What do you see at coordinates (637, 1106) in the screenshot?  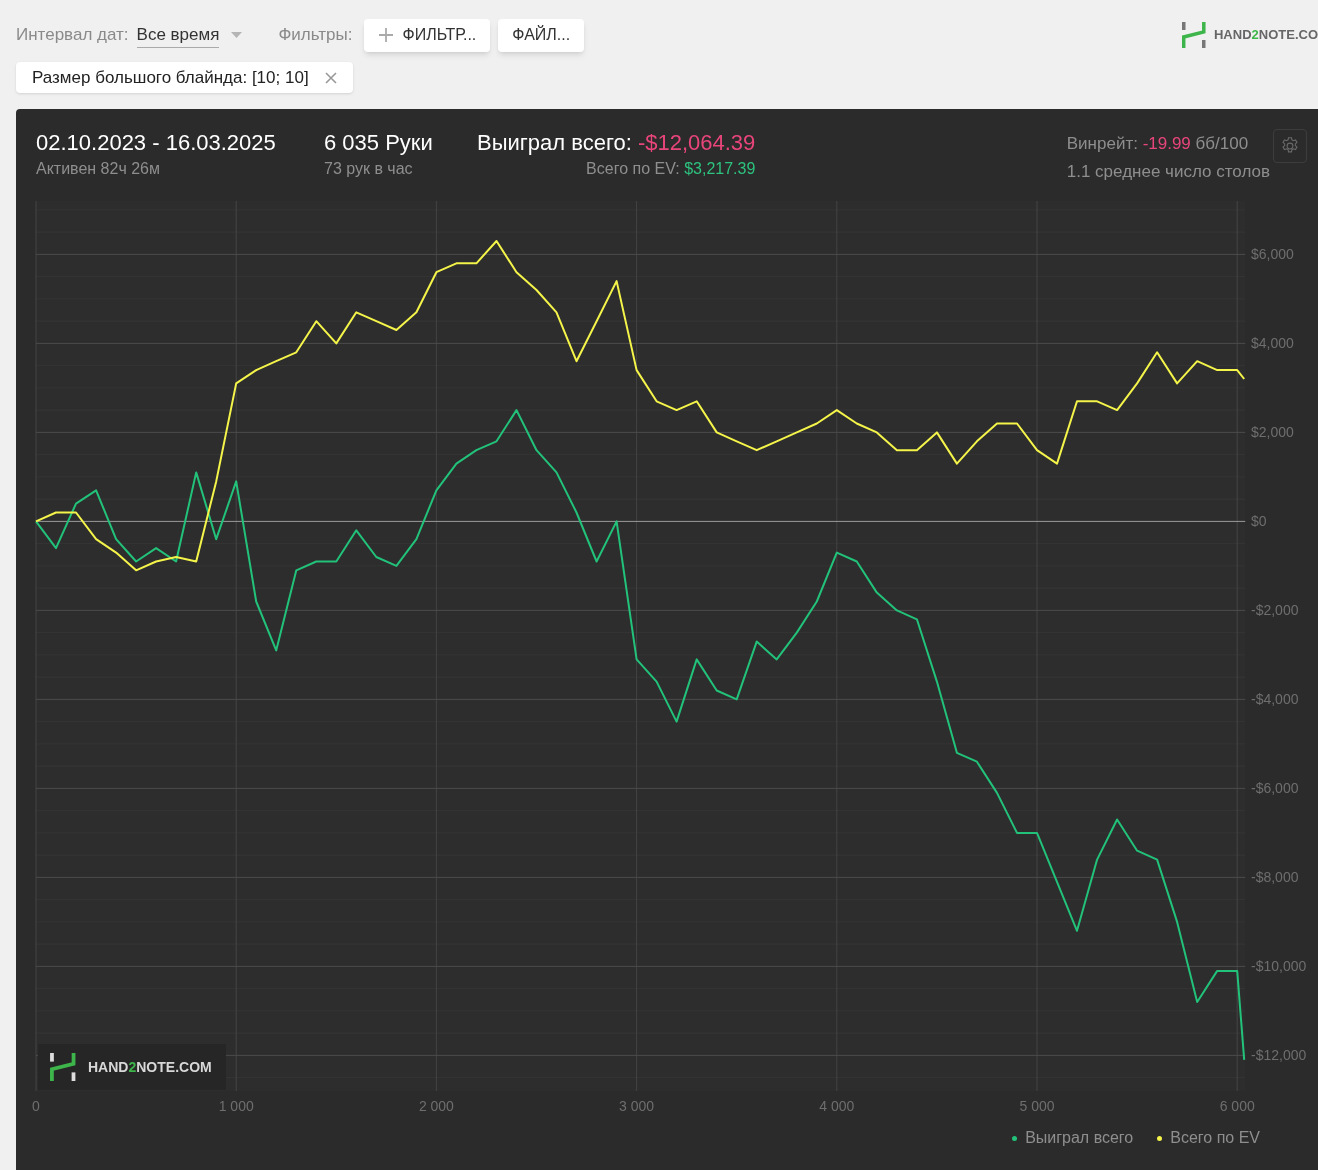 I see `x-axis-label: 3 000` at bounding box center [637, 1106].